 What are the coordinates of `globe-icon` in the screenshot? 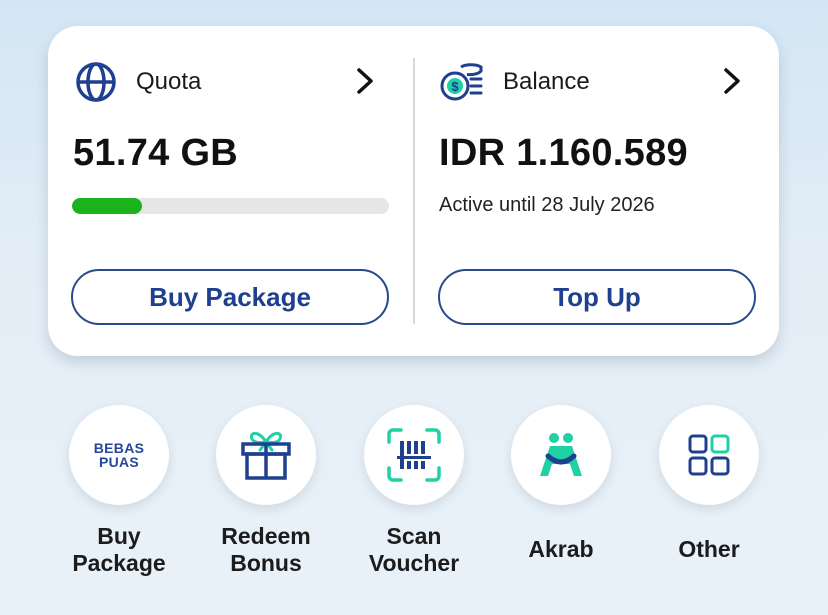 It's located at (96, 82).